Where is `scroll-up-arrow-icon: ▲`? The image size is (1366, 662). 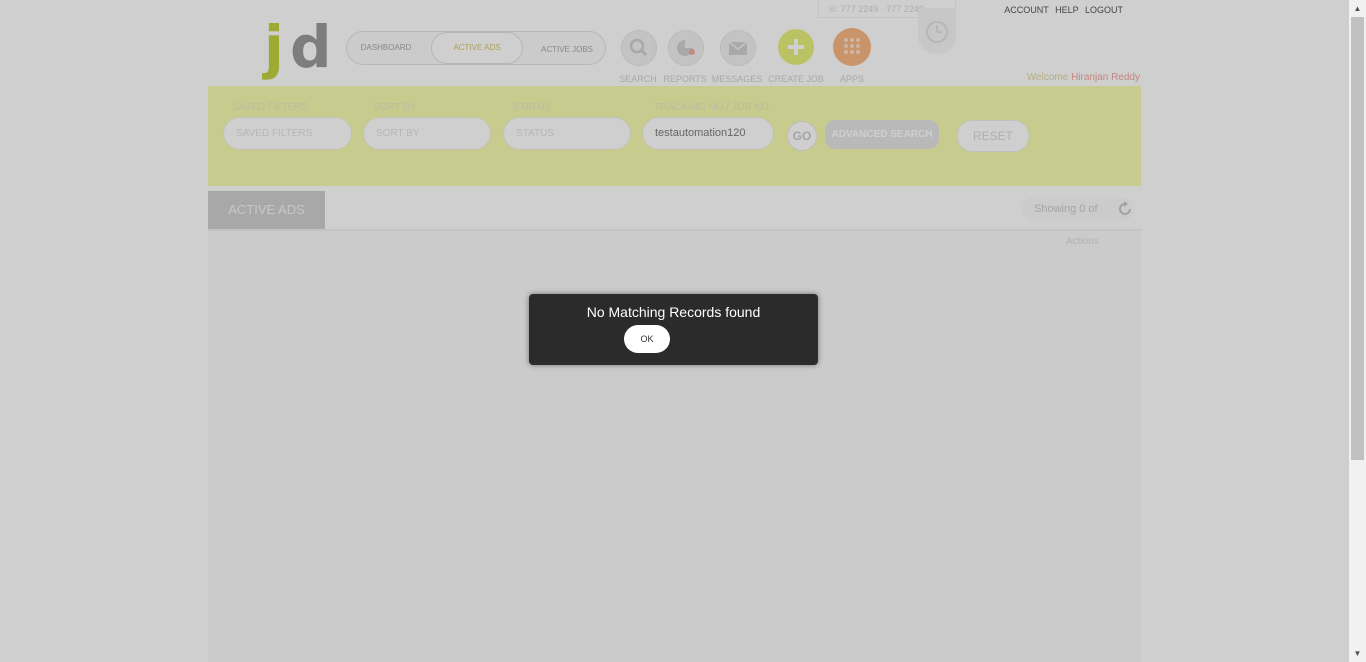
scroll-up-arrow-icon: ▲ is located at coordinates (1357, 8).